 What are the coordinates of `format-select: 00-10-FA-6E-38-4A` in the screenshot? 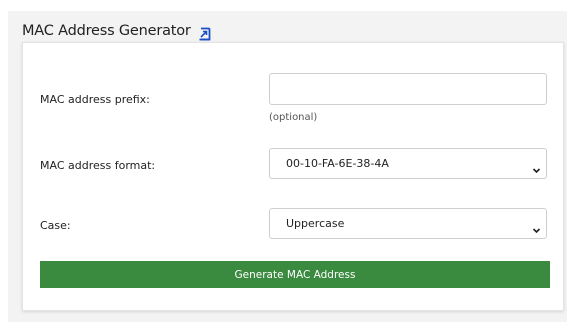 It's located at (408, 163).